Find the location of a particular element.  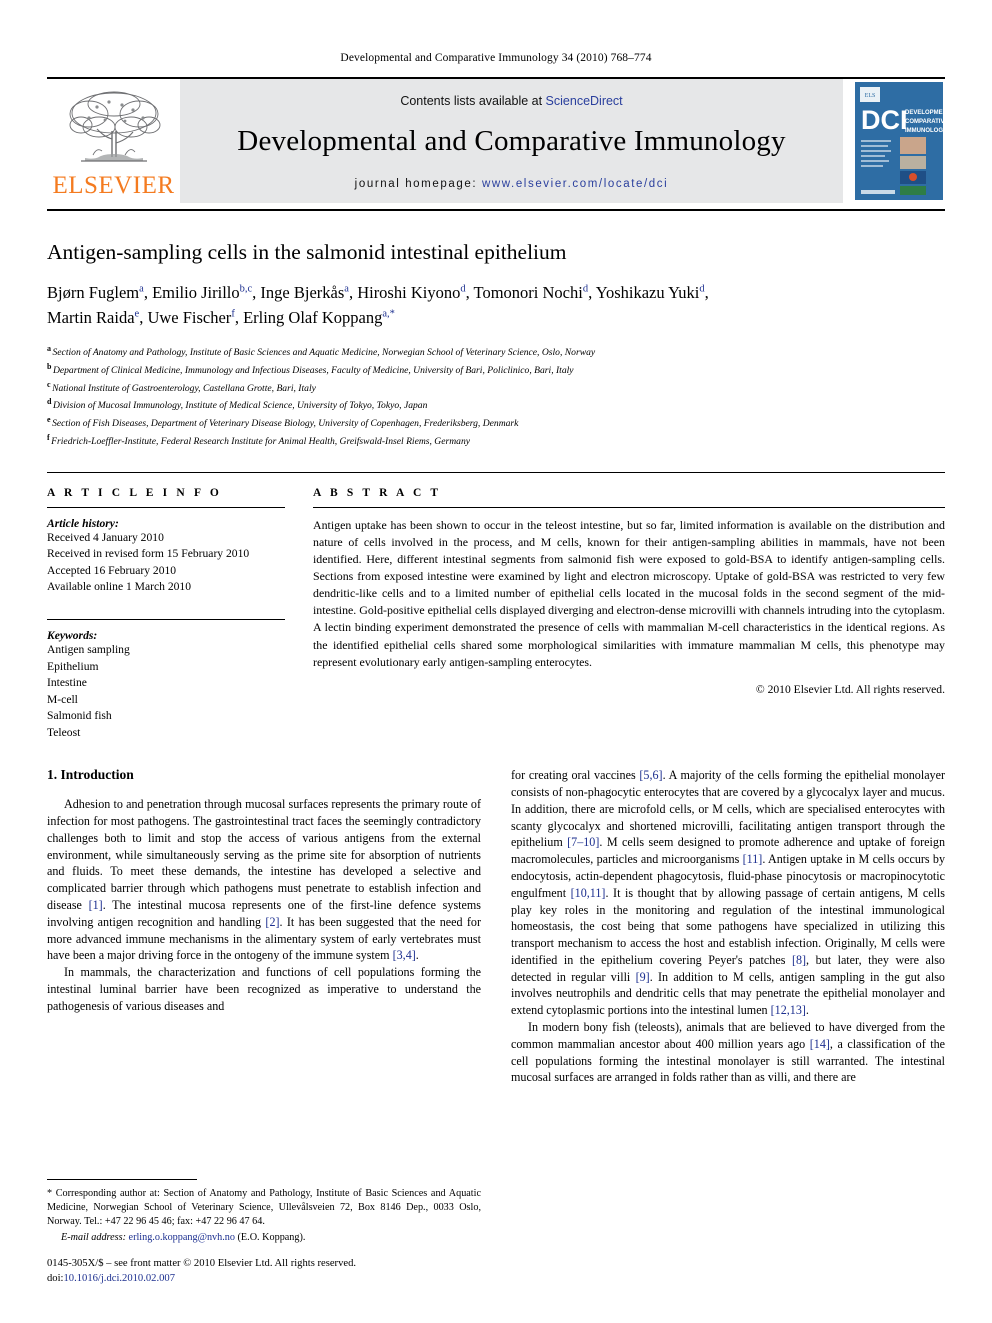

history-item: Received 4 January 2010 is located at coordinates (105, 537).